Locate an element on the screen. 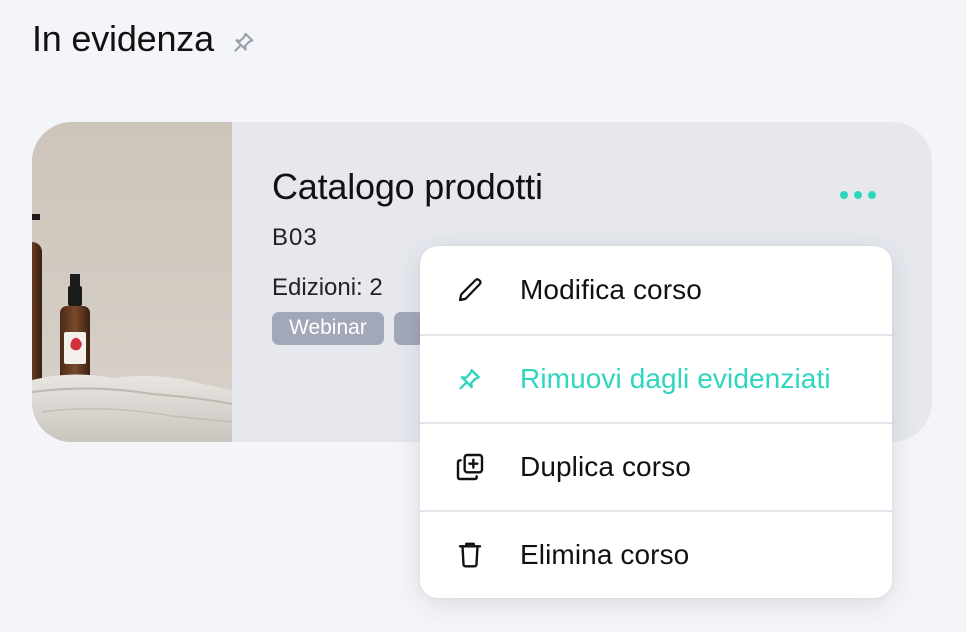 The width and height of the screenshot is (966, 632). section-header: In evidenza is located at coordinates (145, 39).